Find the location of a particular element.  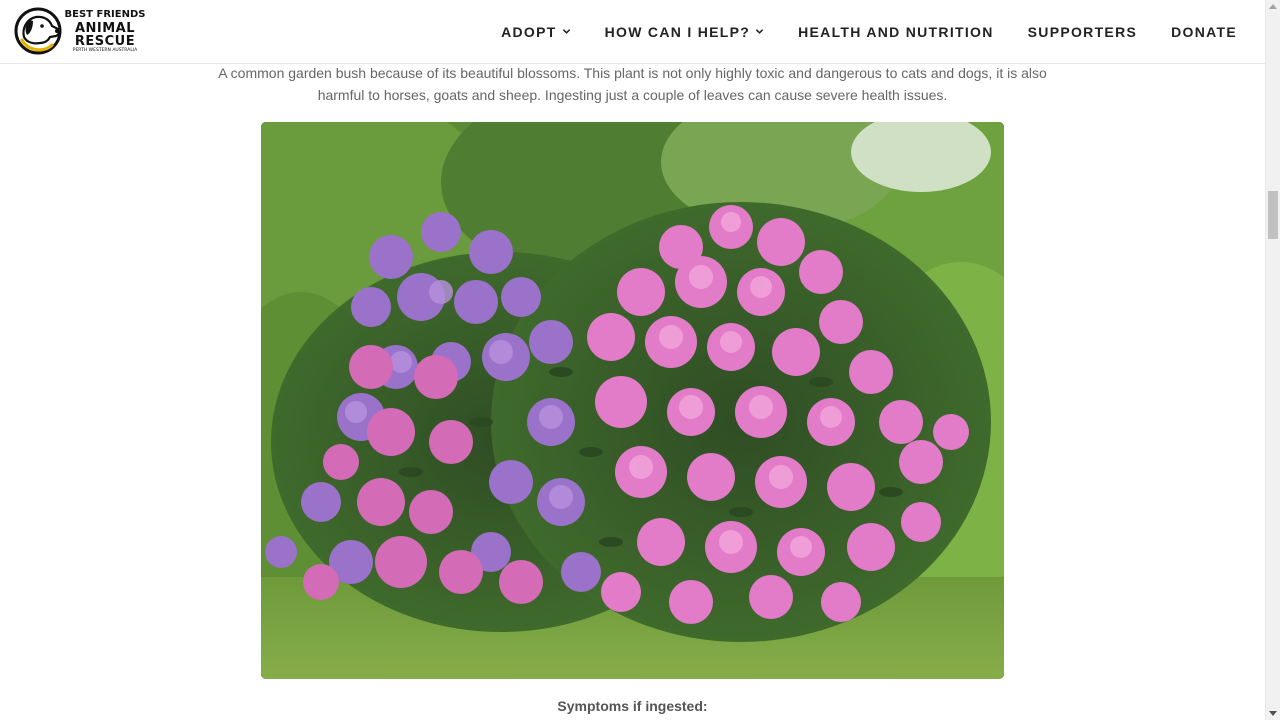

nav-item-label: ADOPT is located at coordinates (529, 31).